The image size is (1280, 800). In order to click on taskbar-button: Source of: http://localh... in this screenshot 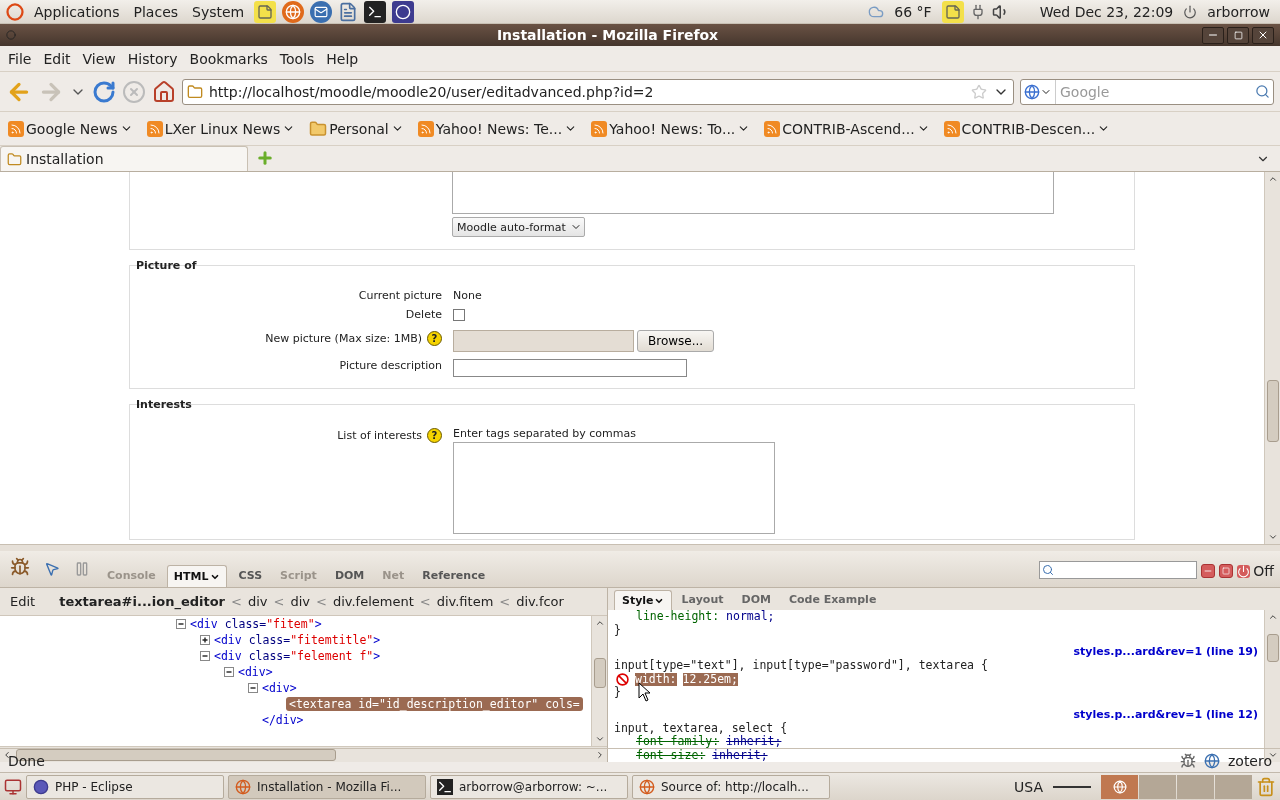, I will do `click(731, 786)`.